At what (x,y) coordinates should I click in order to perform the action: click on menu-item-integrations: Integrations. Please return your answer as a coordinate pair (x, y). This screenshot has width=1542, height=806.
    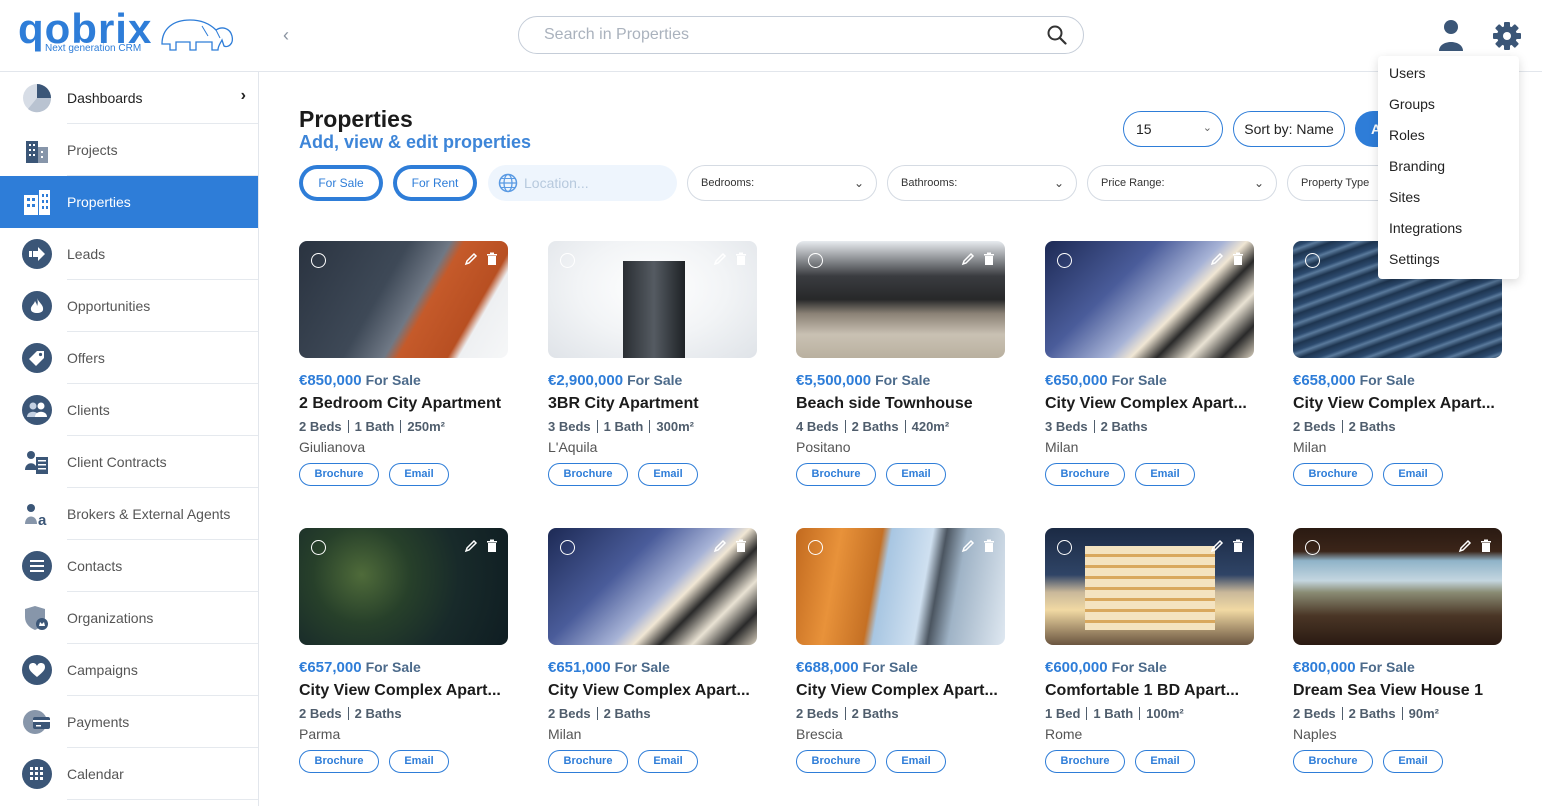
    Looking at the image, I should click on (1448, 233).